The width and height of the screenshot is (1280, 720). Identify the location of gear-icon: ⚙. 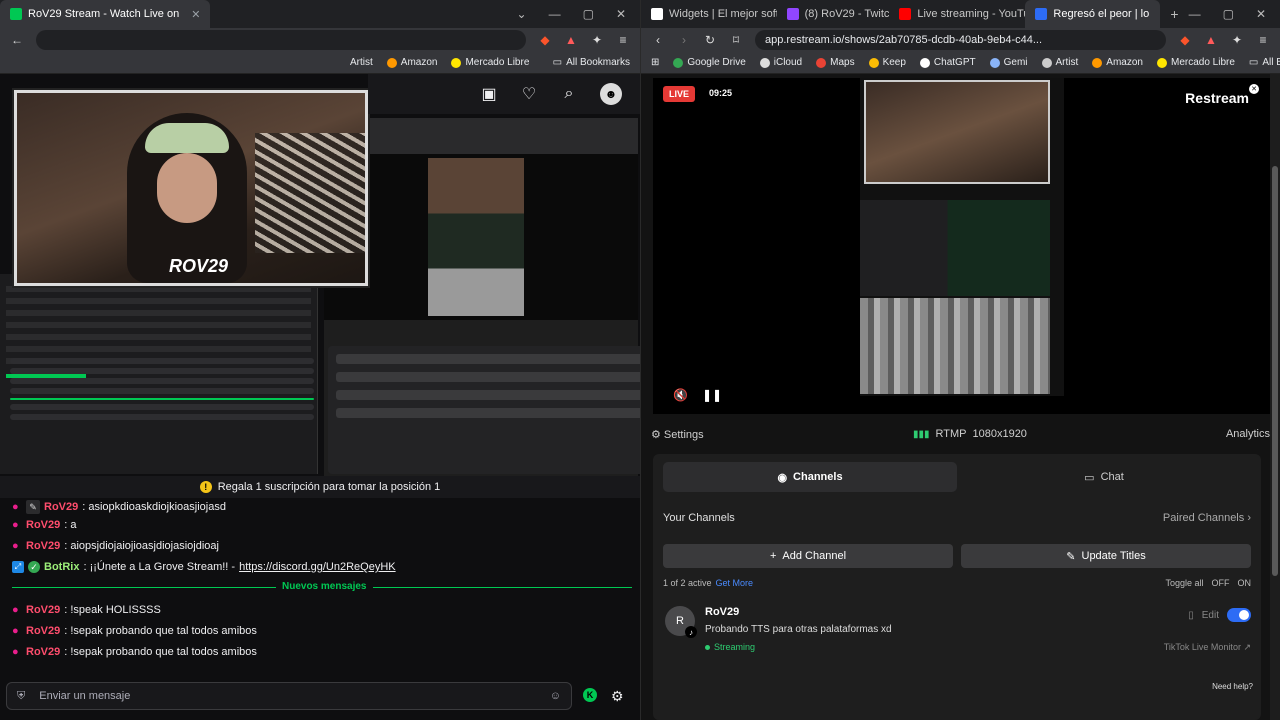
(617, 696).